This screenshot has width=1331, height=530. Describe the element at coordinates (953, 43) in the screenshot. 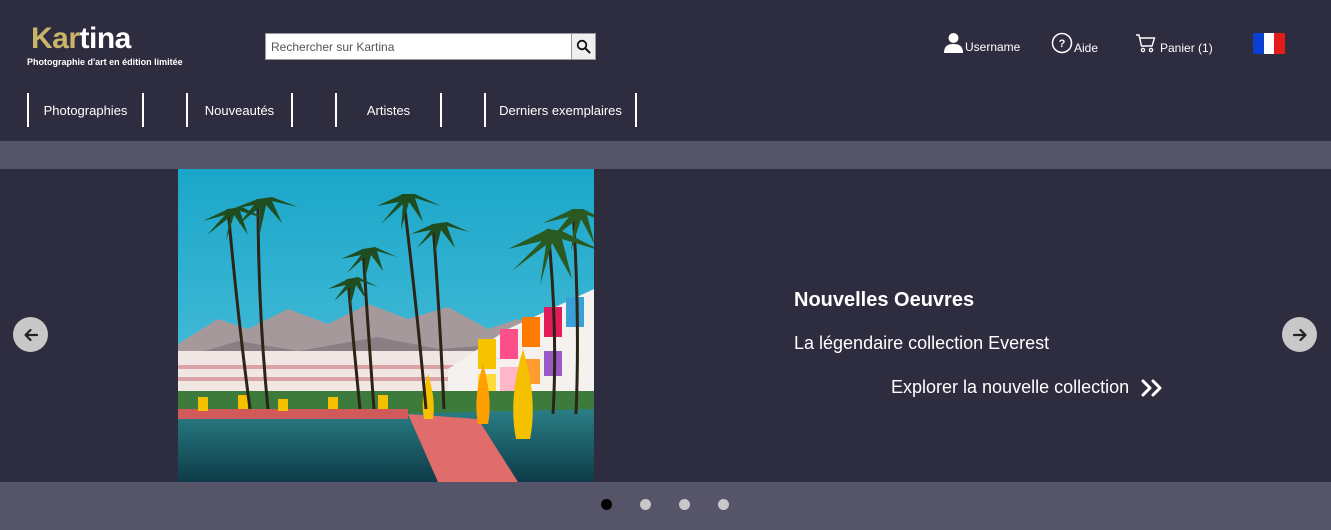

I see `user-icon` at that location.